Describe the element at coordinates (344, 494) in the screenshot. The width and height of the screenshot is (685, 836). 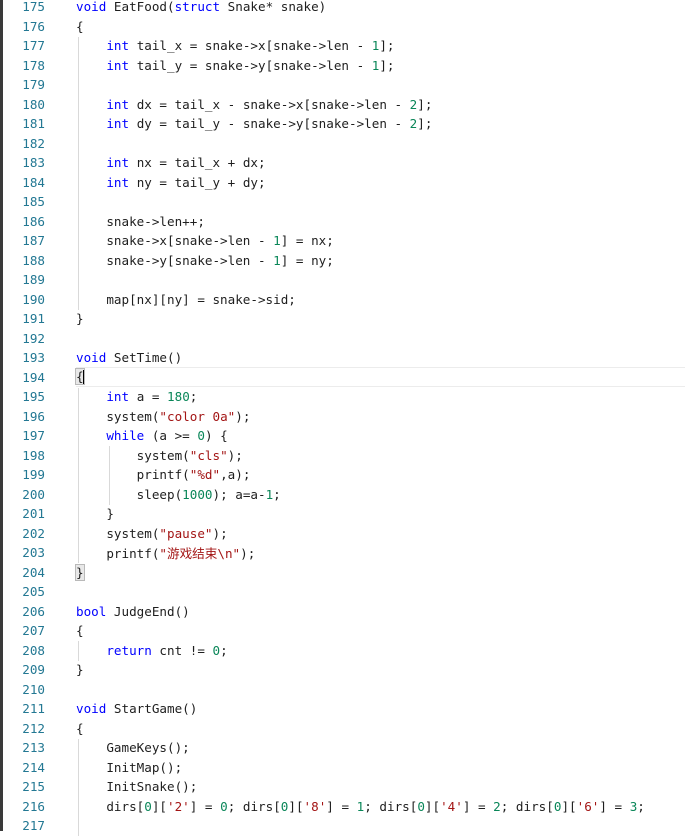
I see `code-line: 200 sleep(1000); a=a-1;` at that location.